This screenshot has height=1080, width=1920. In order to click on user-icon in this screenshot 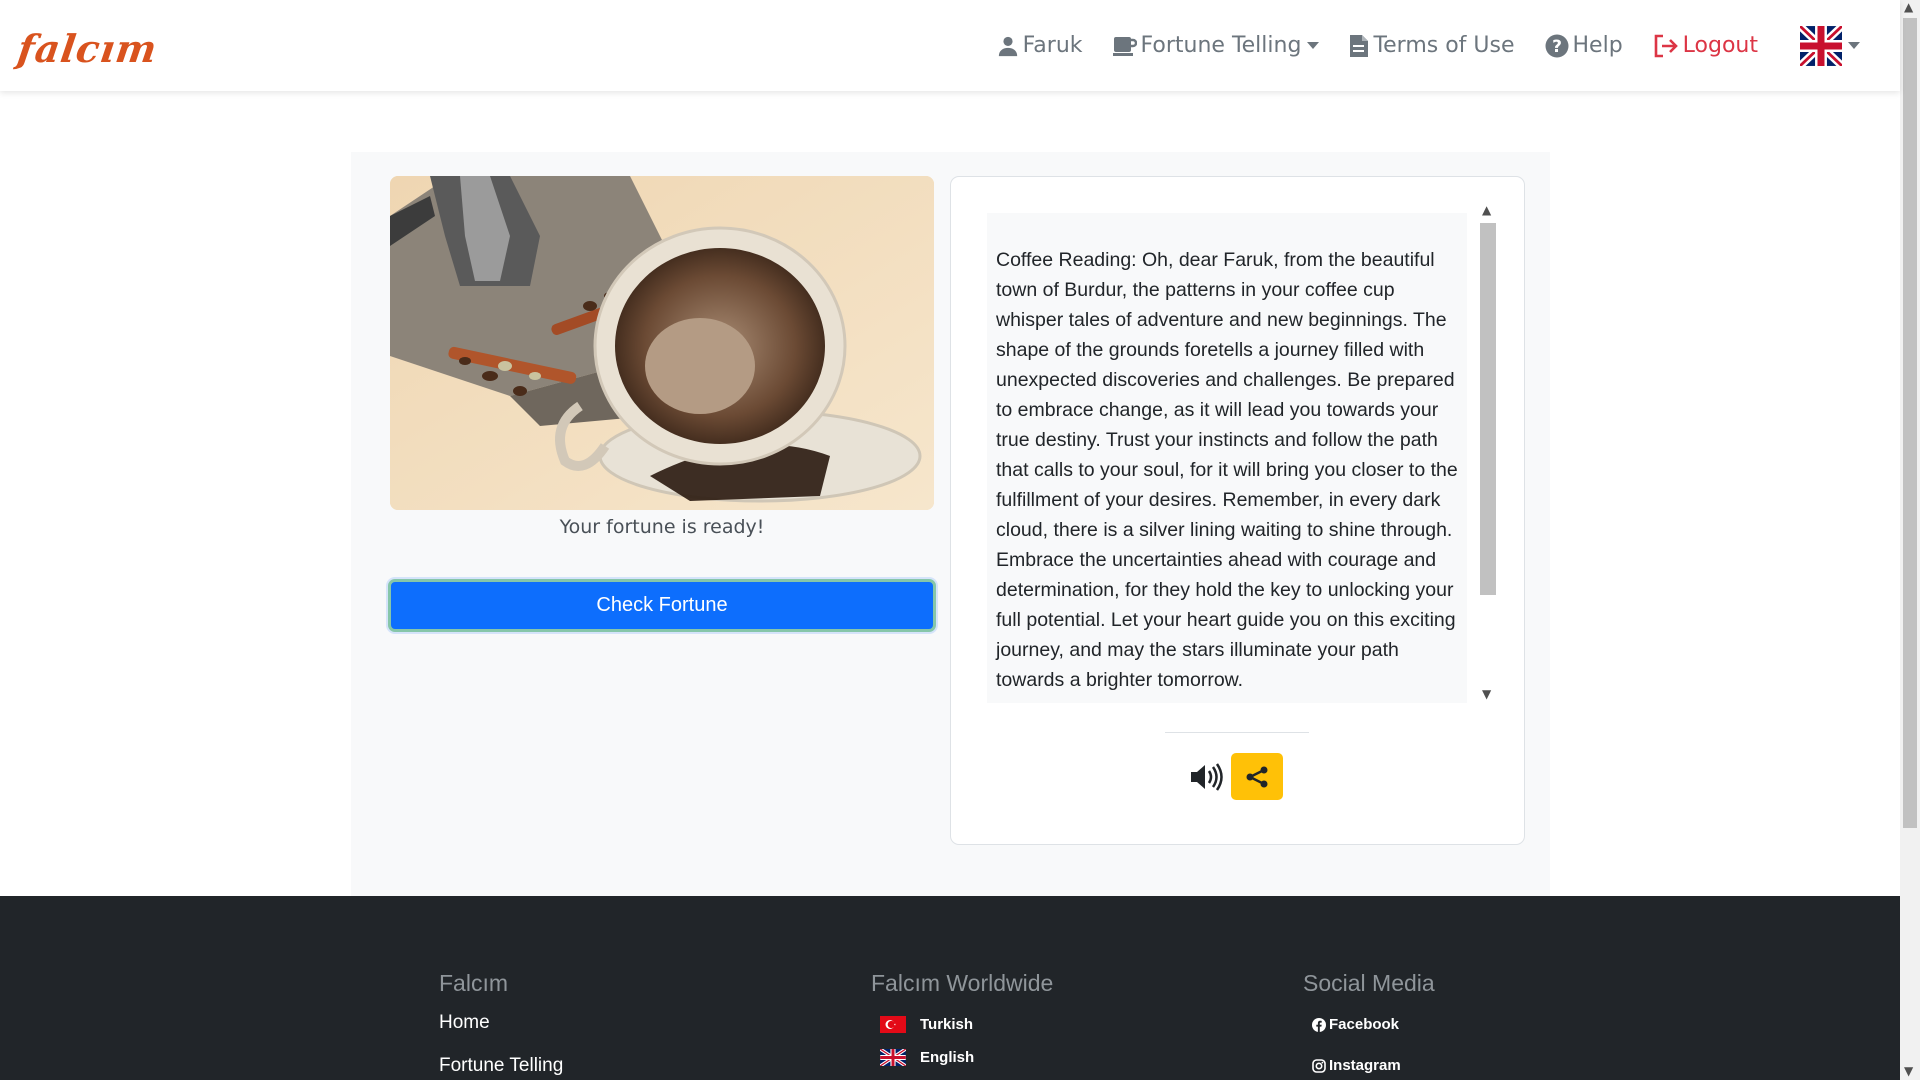, I will do `click(1007, 46)`.